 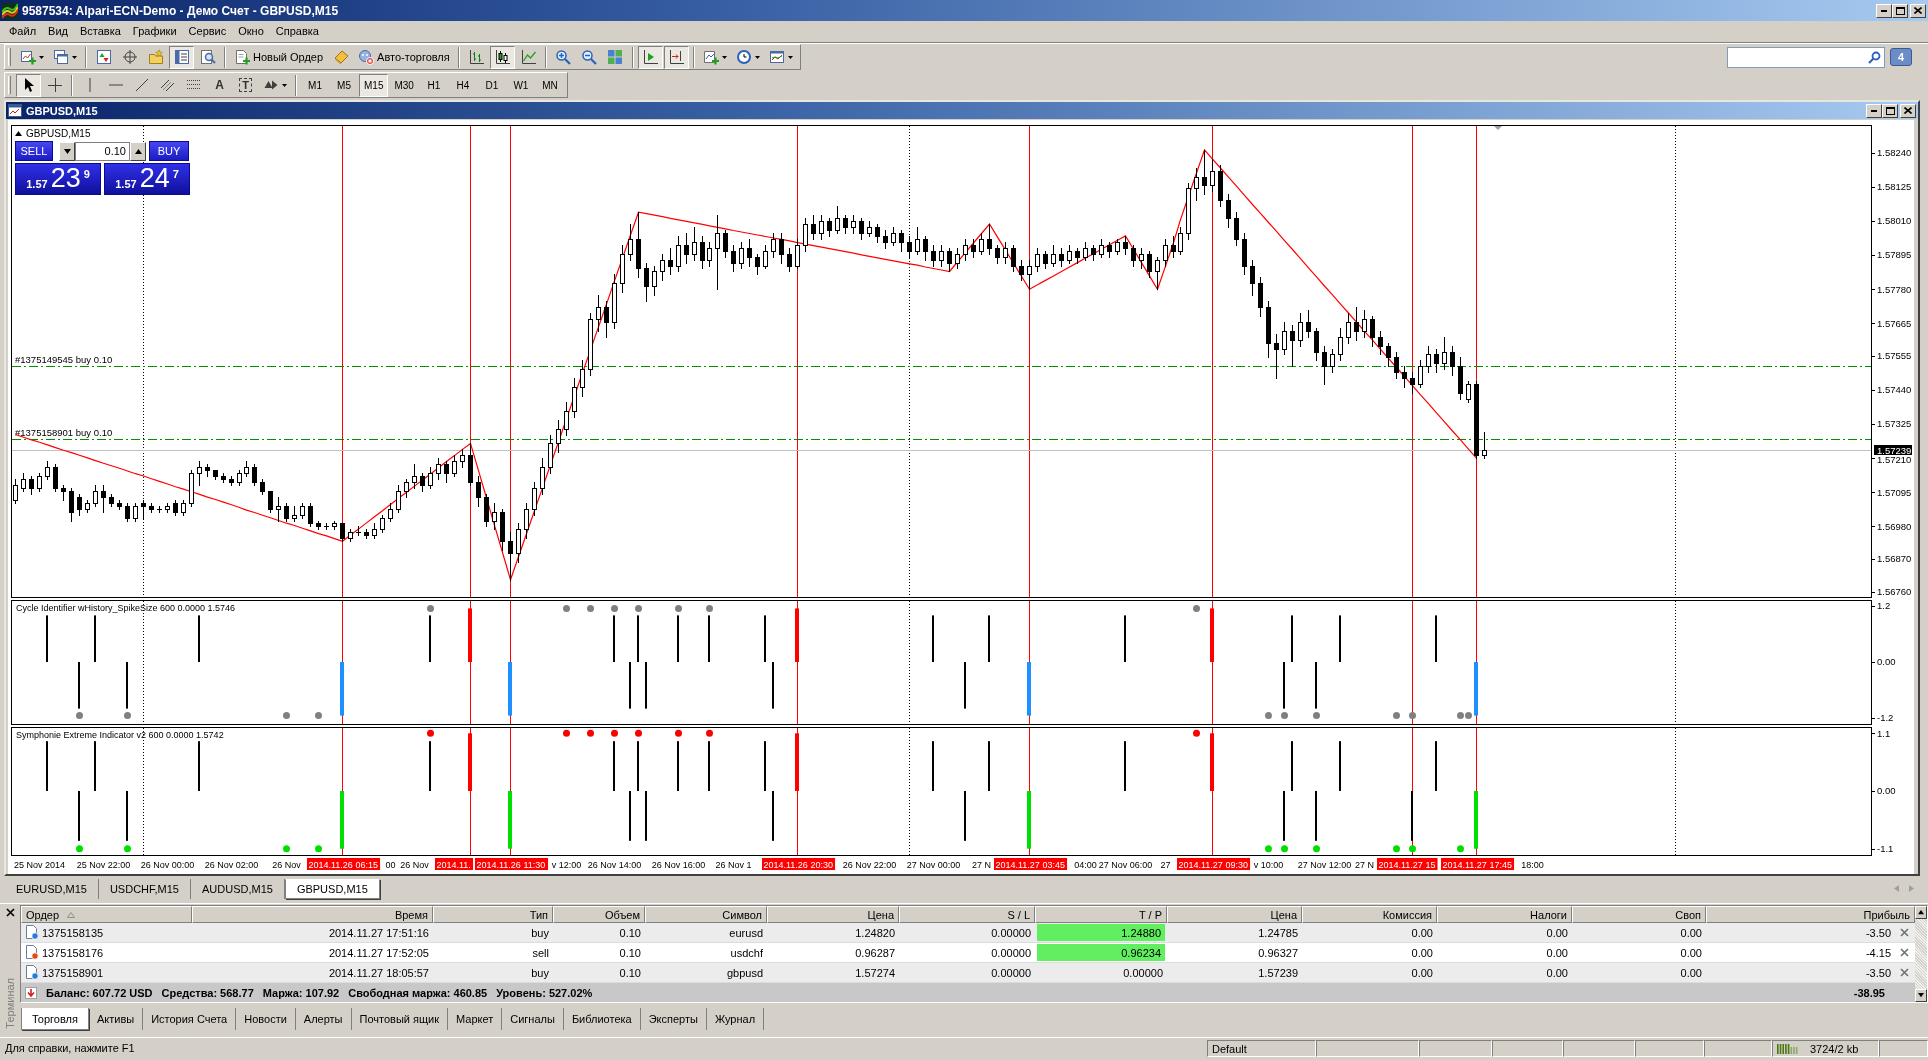 What do you see at coordinates (312, 914) in the screenshot?
I see `column-header: Время` at bounding box center [312, 914].